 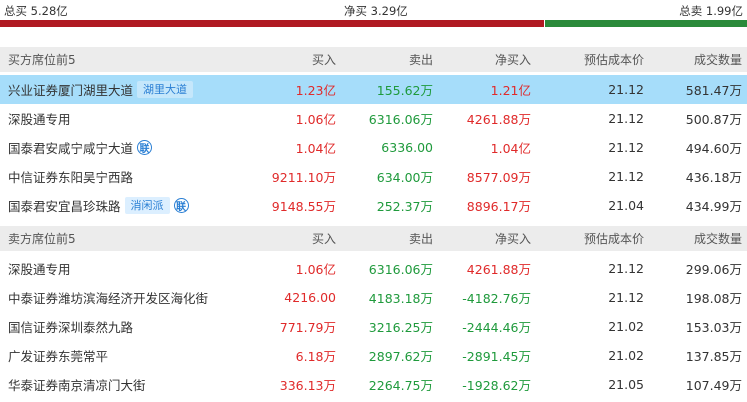 What do you see at coordinates (373, 59) in the screenshot?
I see `buy-section-header: 买方席位前5 买入 卖出 净买入 预估成本价 成交数量` at bounding box center [373, 59].